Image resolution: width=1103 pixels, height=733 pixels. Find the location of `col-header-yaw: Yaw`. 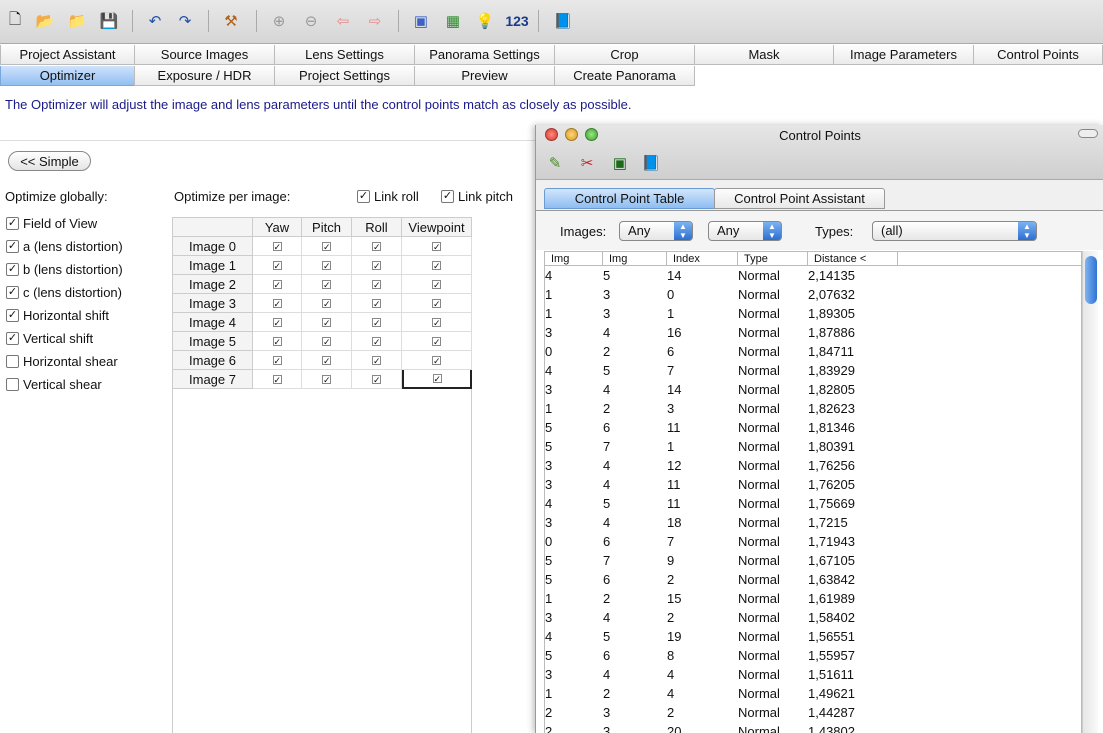

col-header-yaw: Yaw is located at coordinates (277, 227).